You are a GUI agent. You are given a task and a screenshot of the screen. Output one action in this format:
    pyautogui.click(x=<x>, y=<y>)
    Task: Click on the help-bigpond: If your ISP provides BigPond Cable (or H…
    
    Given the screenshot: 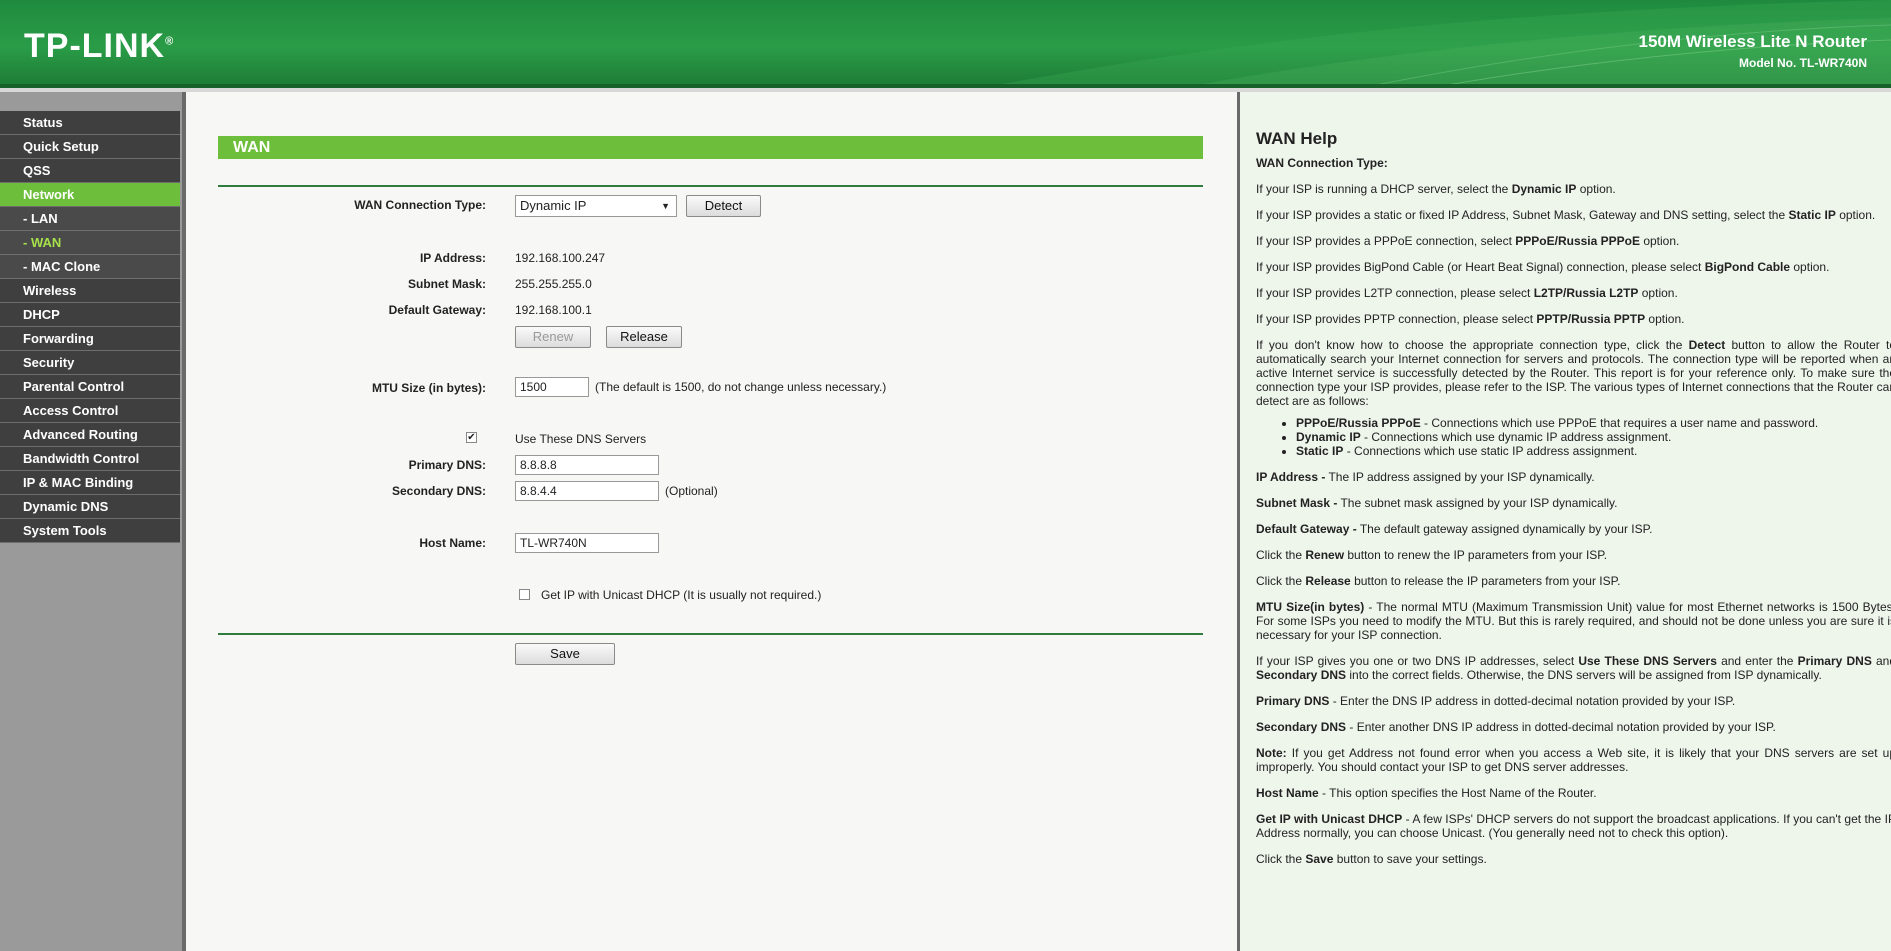 What is the action you would take?
    pyautogui.click(x=1543, y=267)
    